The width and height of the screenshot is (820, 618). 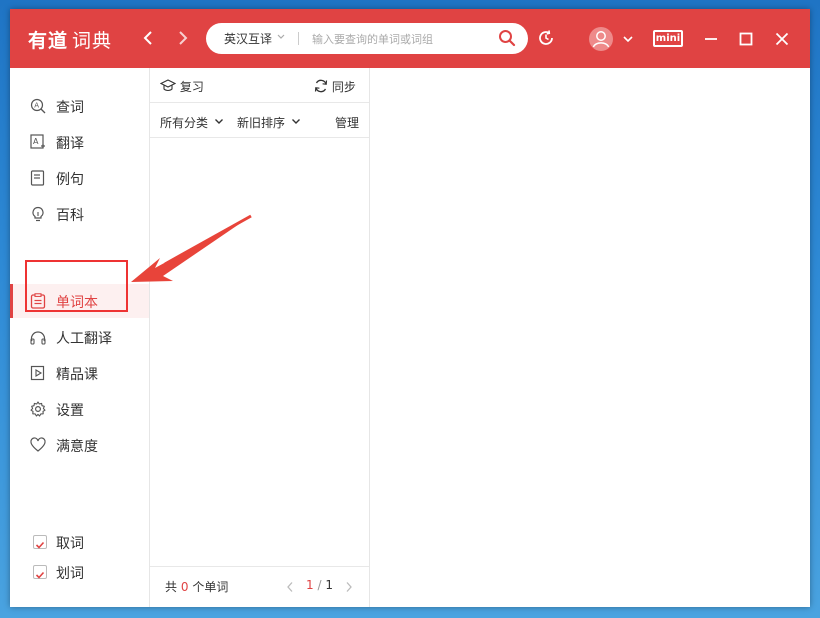 What do you see at coordinates (259, 137) in the screenshot?
I see `filter-divider` at bounding box center [259, 137].